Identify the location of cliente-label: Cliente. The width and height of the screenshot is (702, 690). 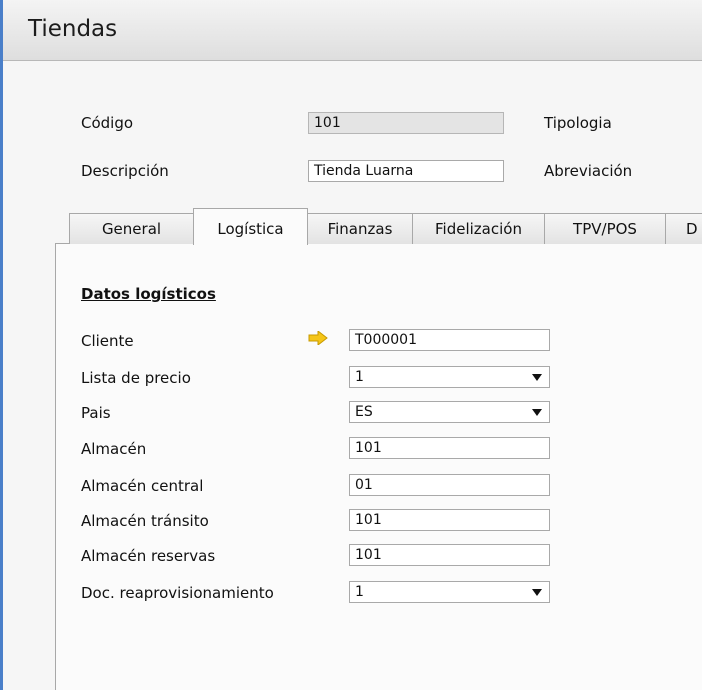
(107, 341).